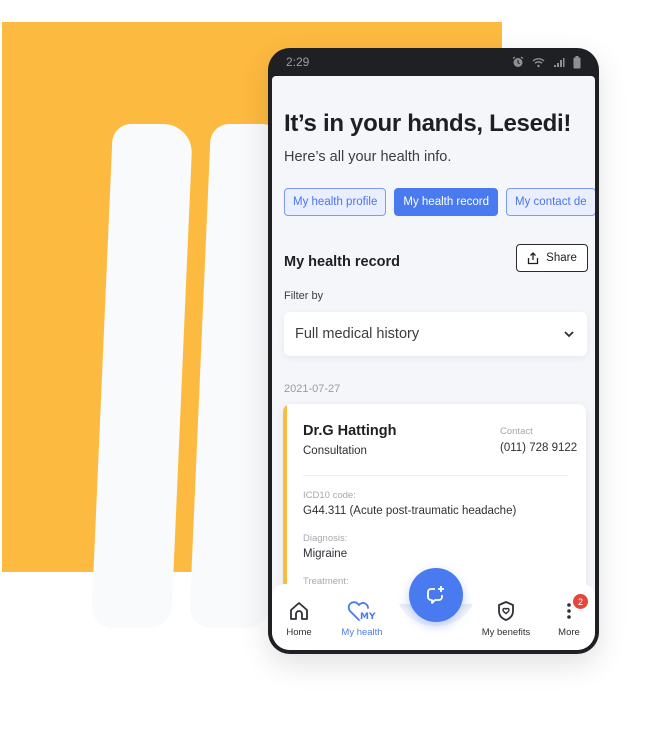  What do you see at coordinates (516, 431) in the screenshot?
I see `contact-label: Contact` at bounding box center [516, 431].